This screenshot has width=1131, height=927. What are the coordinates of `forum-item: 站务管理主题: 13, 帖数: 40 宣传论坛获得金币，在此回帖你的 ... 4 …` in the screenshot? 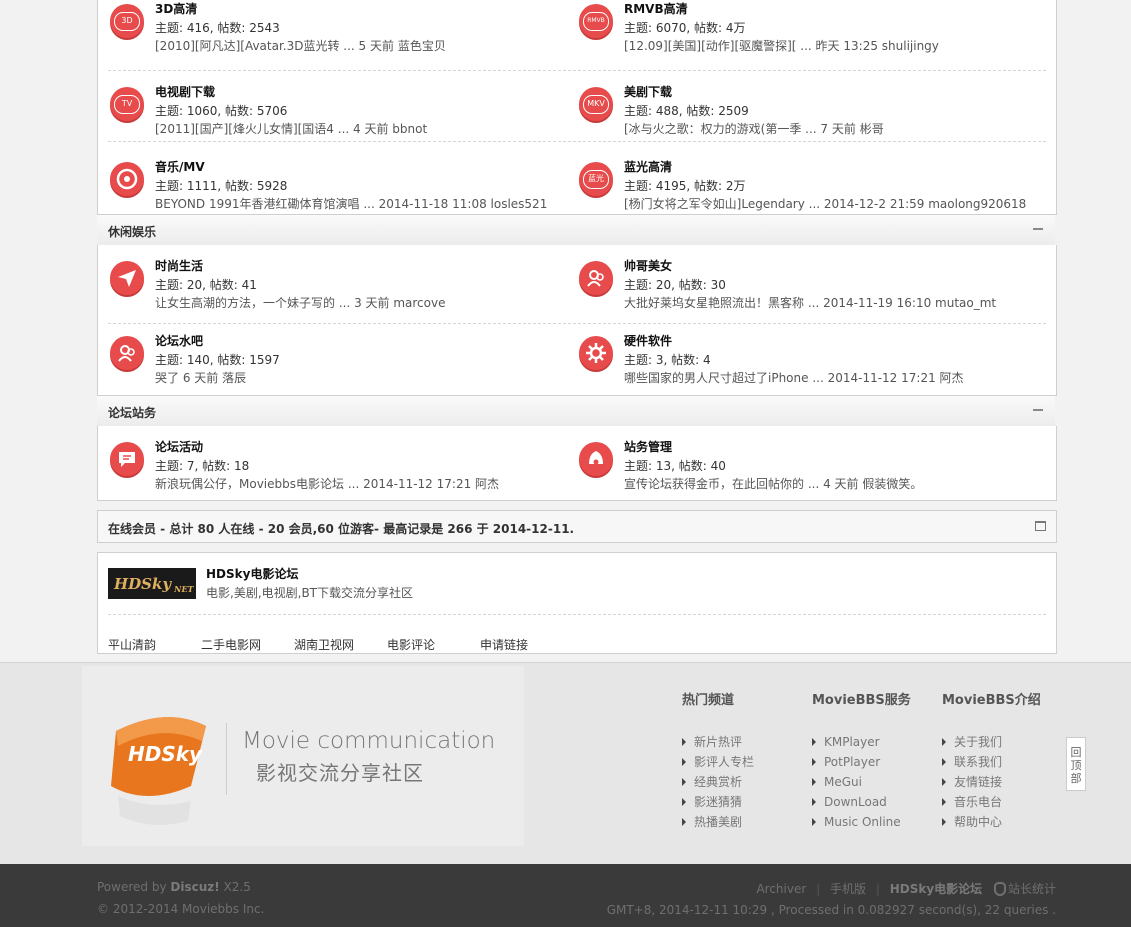 It's located at (802, 475).